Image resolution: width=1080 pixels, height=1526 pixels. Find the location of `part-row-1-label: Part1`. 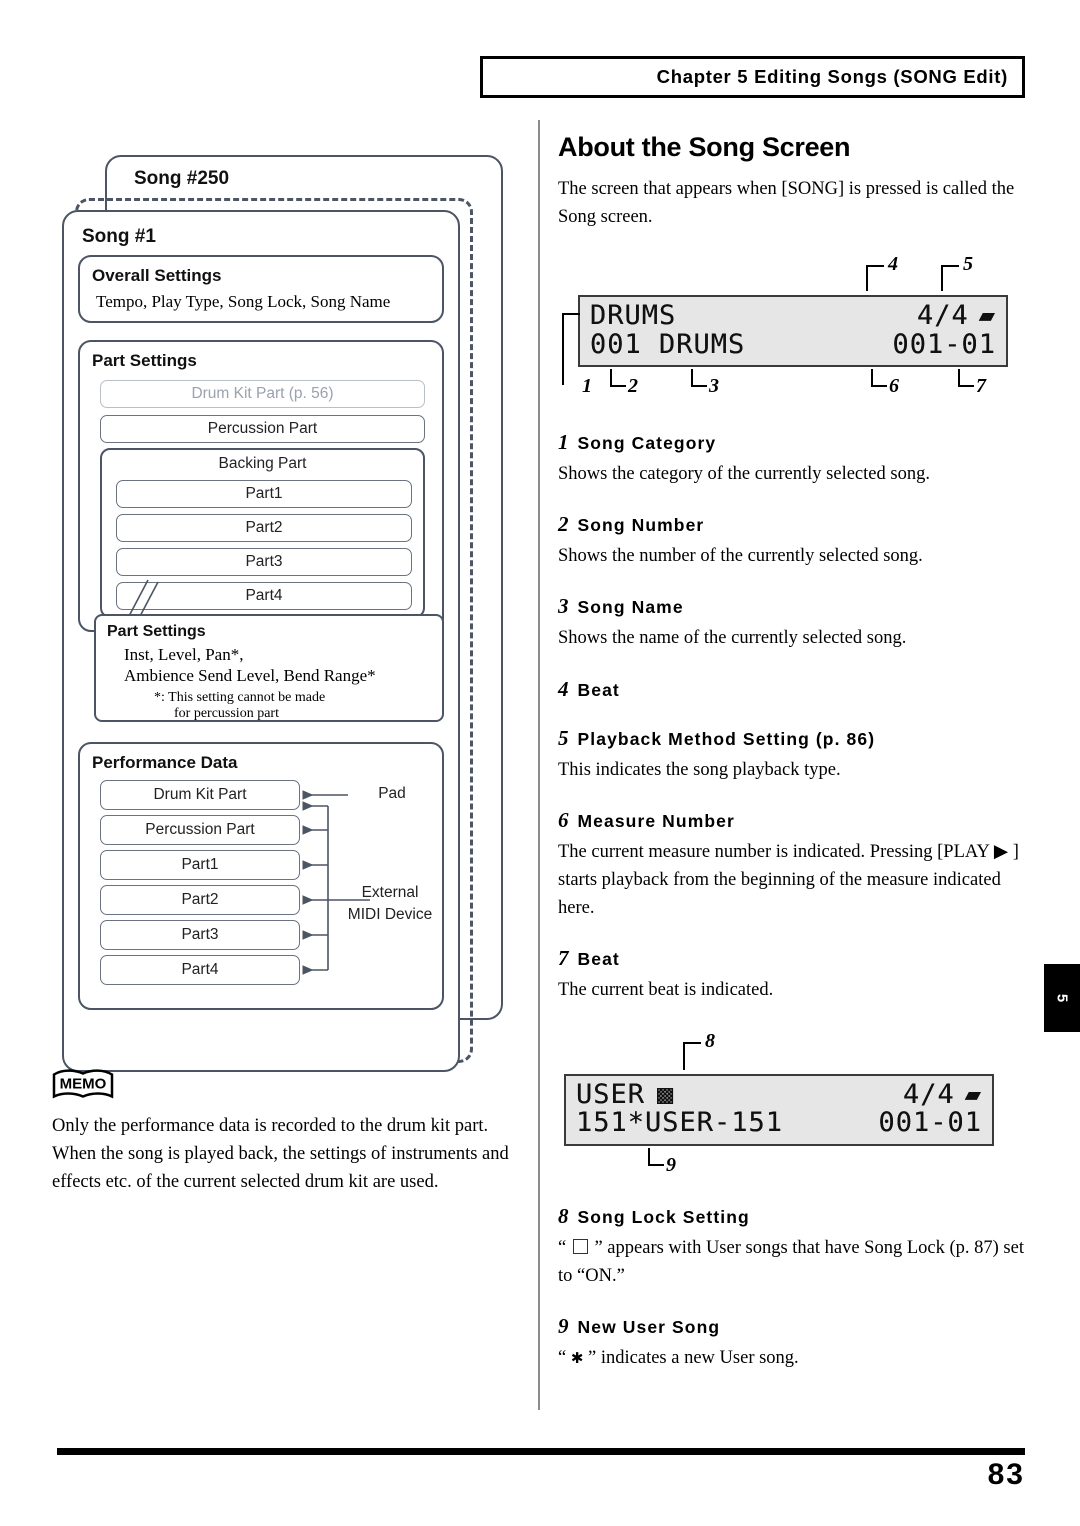

part-row-1-label: Part1 is located at coordinates (264, 493).